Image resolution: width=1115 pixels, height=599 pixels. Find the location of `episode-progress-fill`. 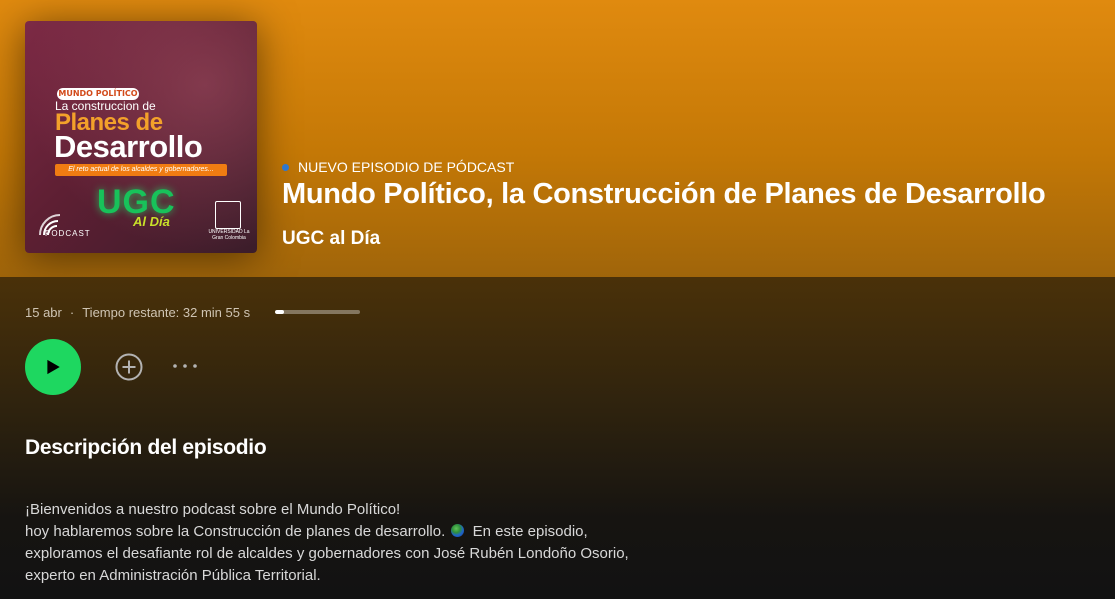

episode-progress-fill is located at coordinates (279, 312).